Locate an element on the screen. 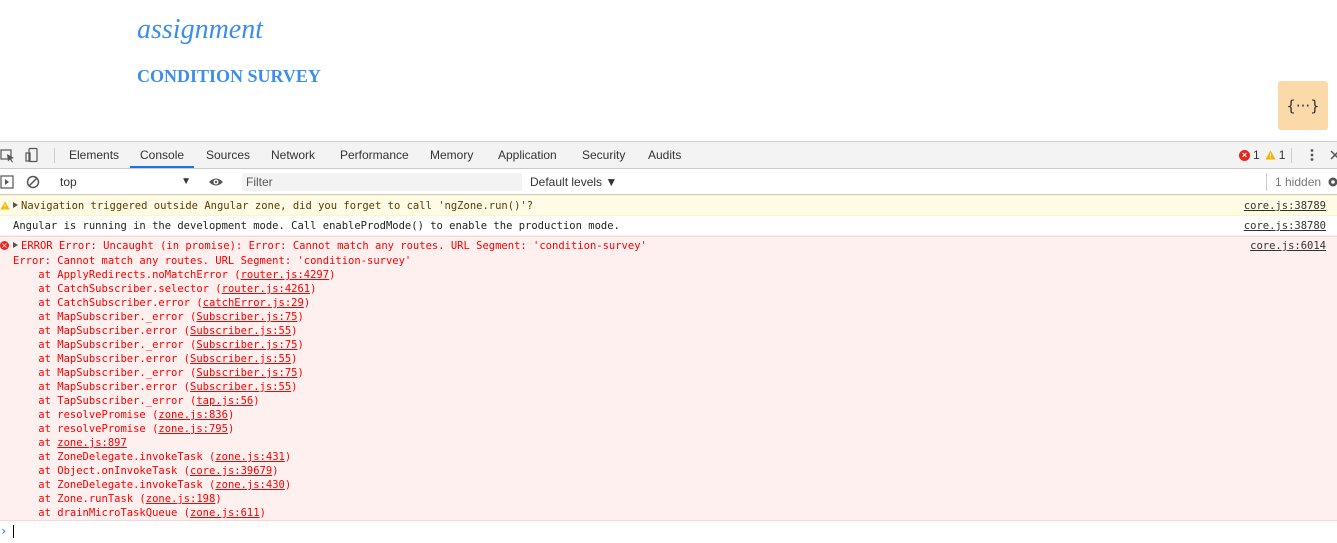 The image size is (1337, 543). tab-security: Security is located at coordinates (603, 155).